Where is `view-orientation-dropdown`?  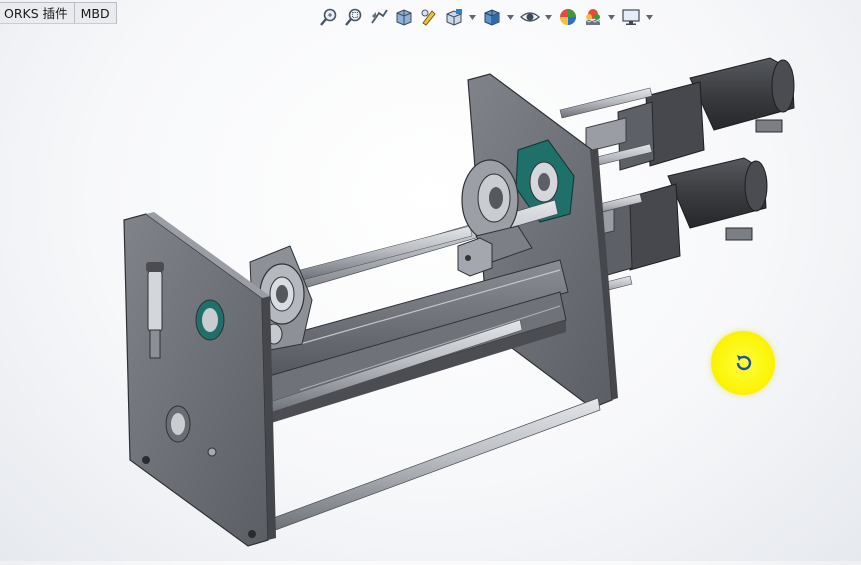 view-orientation-dropdown is located at coordinates (472, 17).